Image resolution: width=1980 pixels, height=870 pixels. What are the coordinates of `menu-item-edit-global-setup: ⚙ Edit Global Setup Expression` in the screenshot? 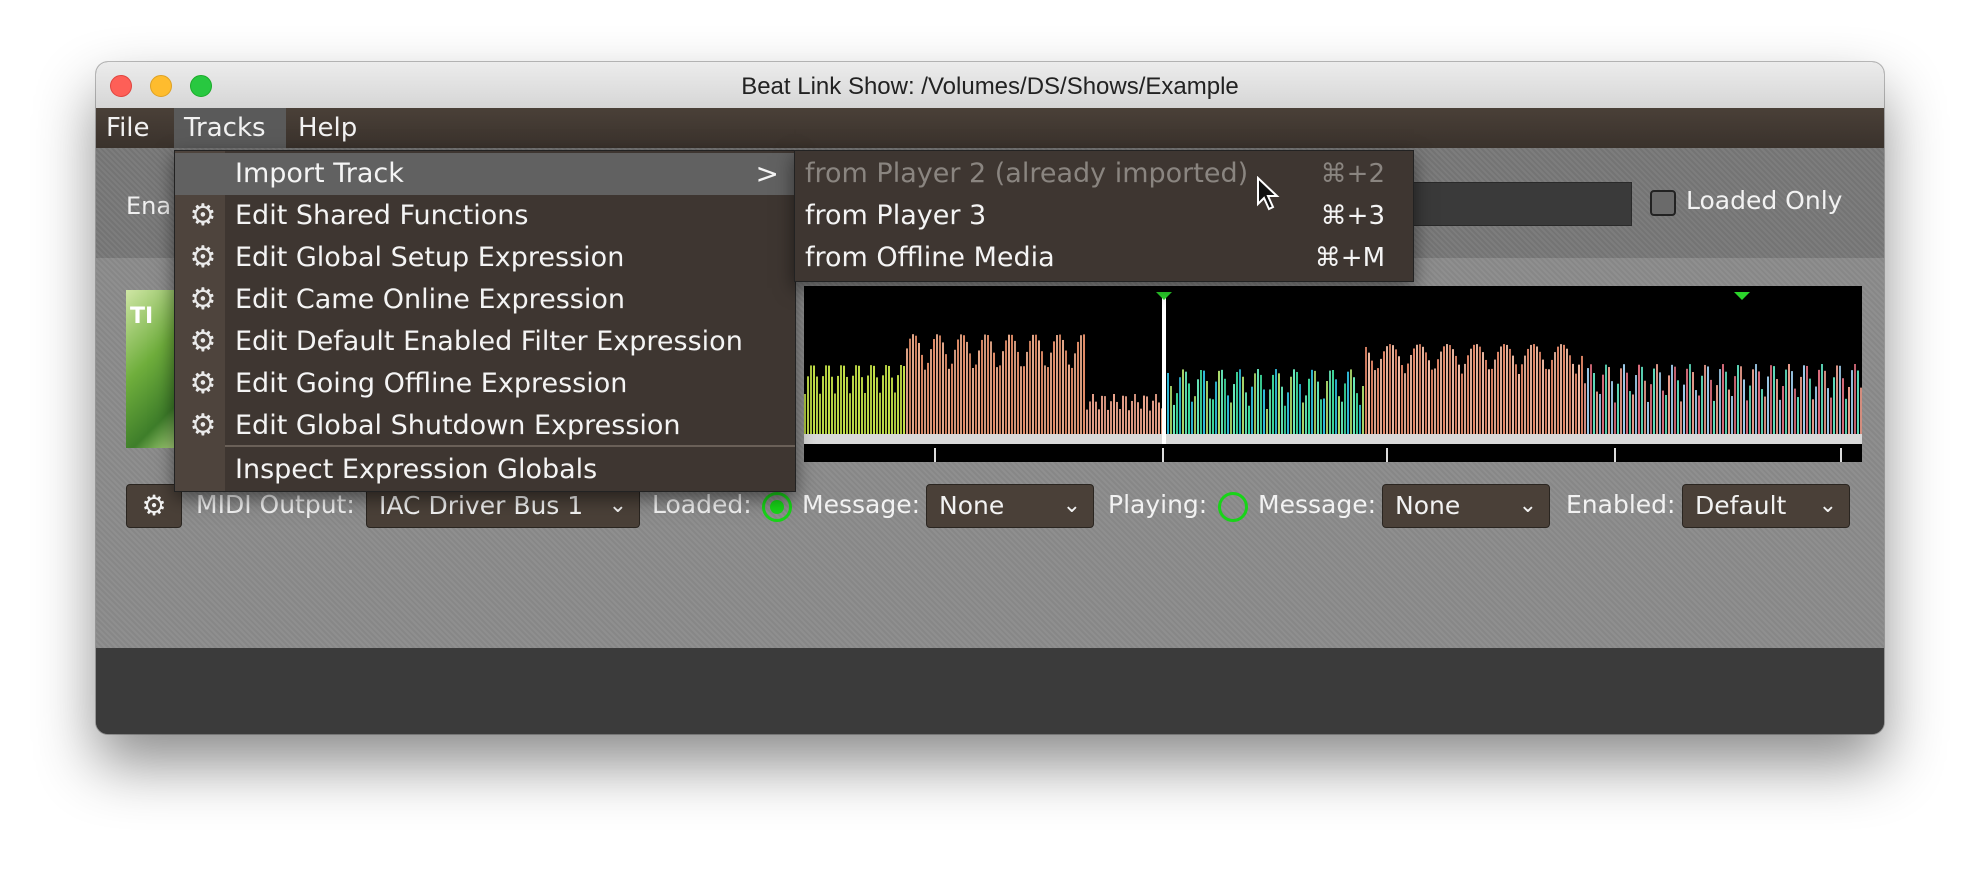 It's located at (485, 258).